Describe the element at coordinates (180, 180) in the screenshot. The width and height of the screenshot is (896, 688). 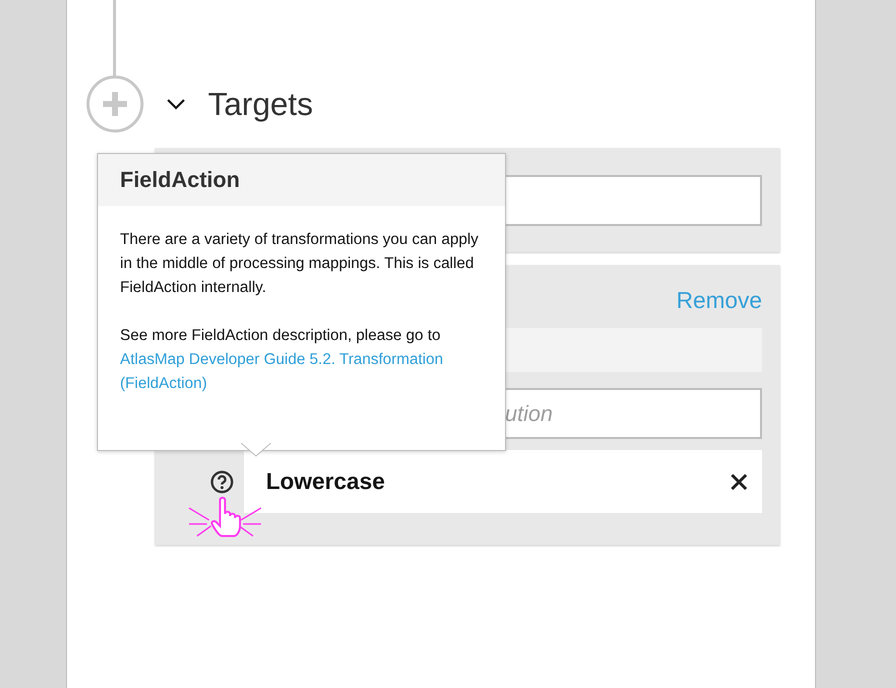
I see `tooltip-title: FieldAction` at that location.